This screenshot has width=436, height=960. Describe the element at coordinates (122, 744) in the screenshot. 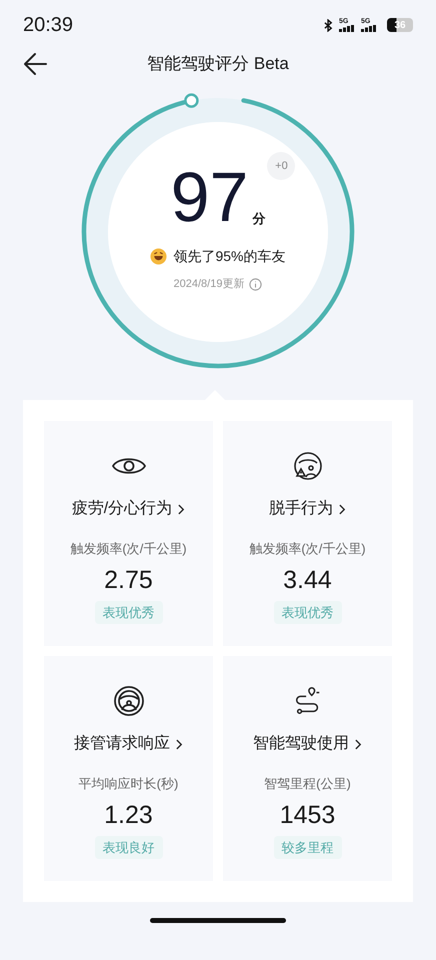

I see `metric-title: 接管请求响应` at that location.